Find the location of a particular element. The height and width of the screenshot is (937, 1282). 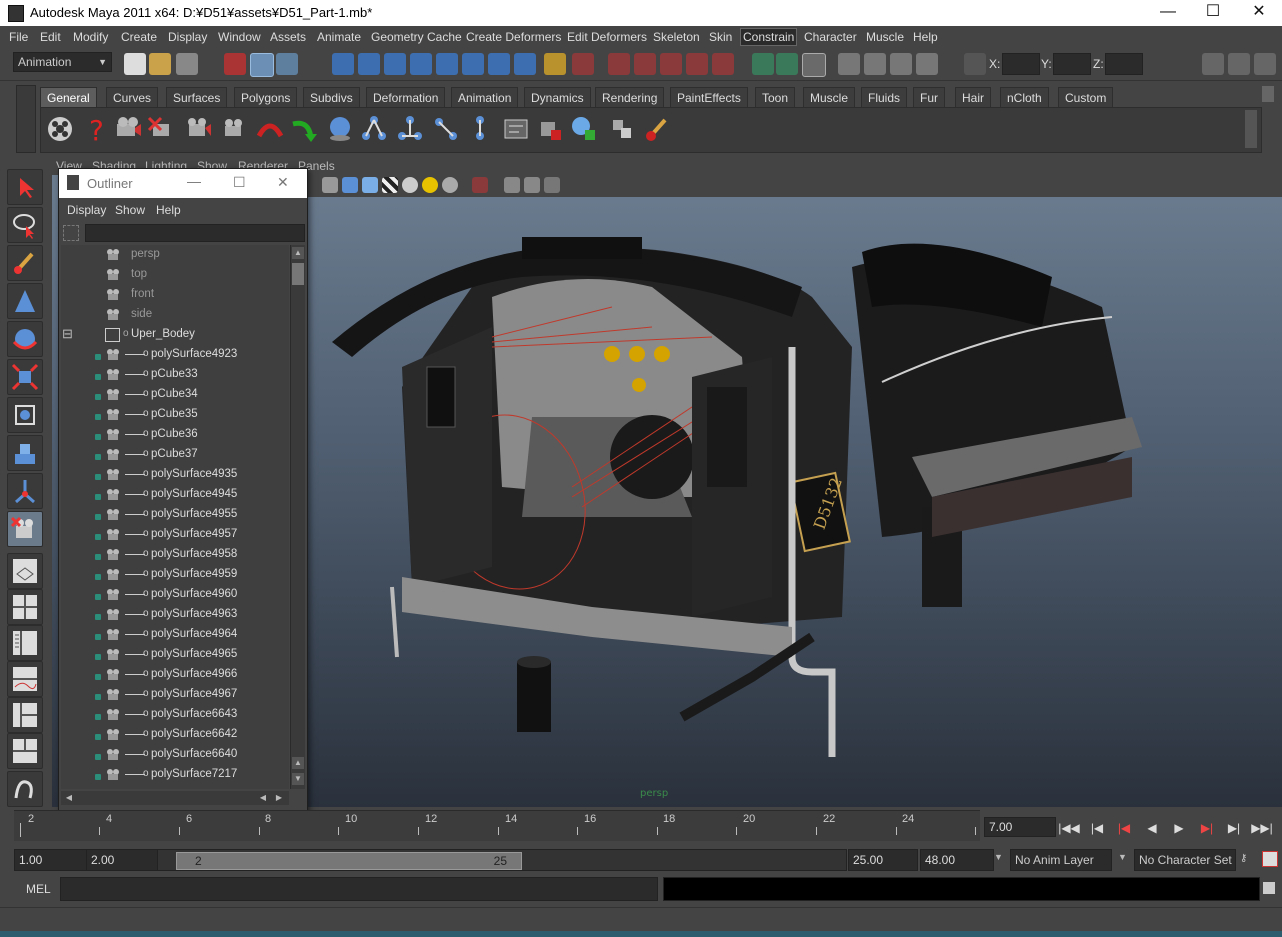

command-input is located at coordinates (359, 889).